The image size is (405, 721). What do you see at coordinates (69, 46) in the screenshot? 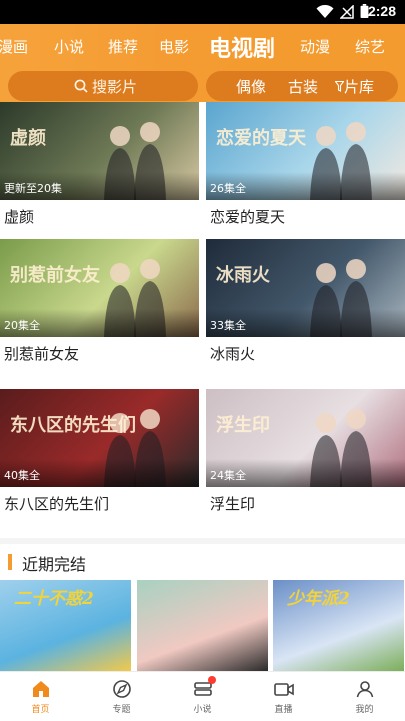
I see `tab-novels: 小说` at bounding box center [69, 46].